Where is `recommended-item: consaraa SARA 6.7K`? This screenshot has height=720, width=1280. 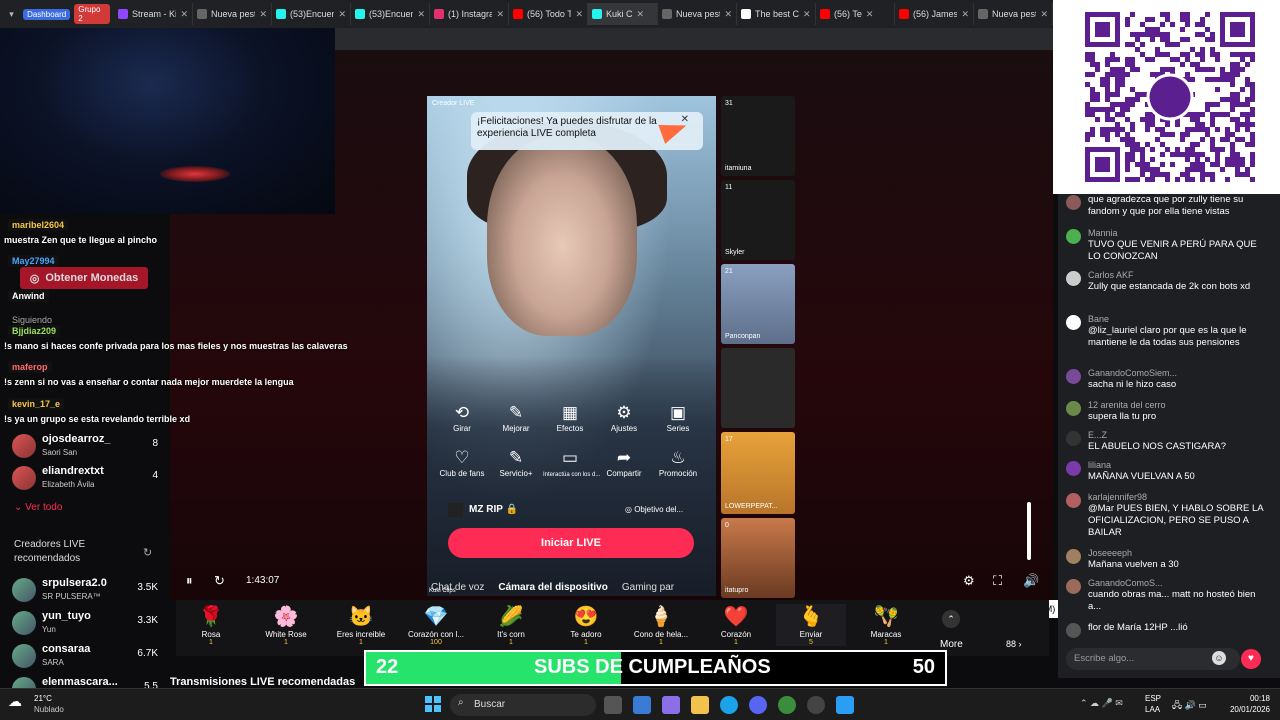 recommended-item: consaraa SARA 6.7K is located at coordinates (85, 657).